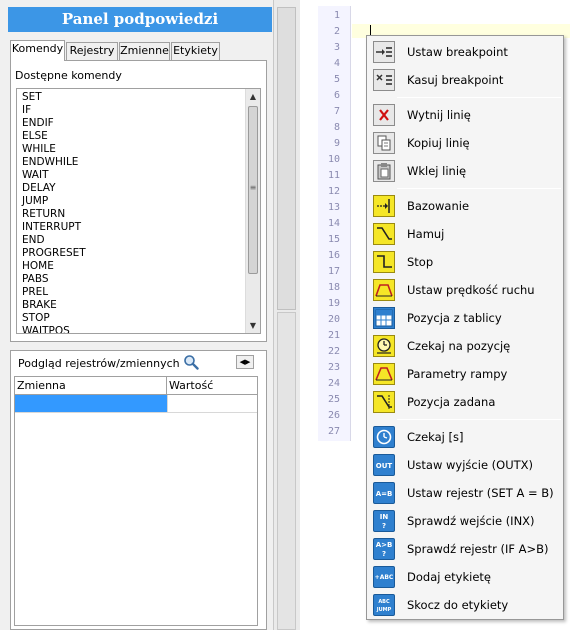  I want to click on tab-labels: Etykiety, so click(195, 51).